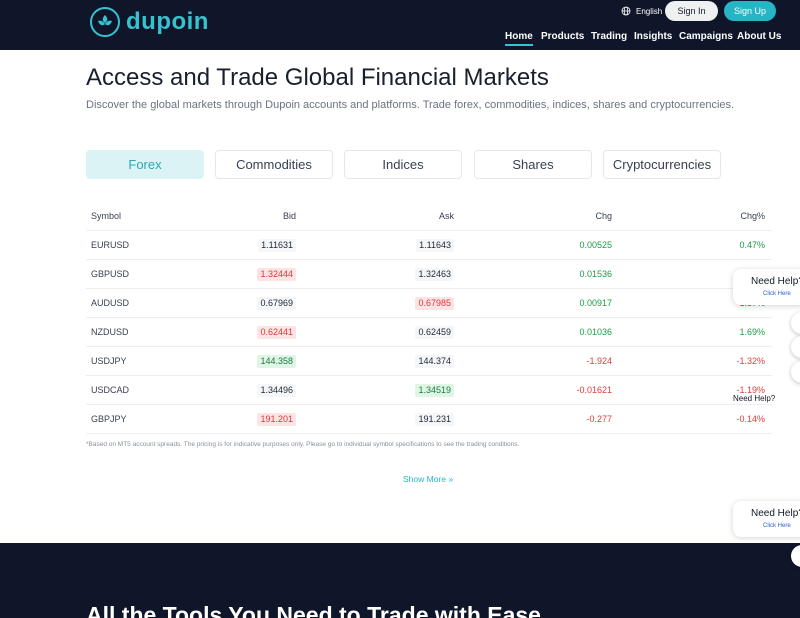  Describe the element at coordinates (109, 361) in the screenshot. I see `symbol-cell: USDJPY` at that location.